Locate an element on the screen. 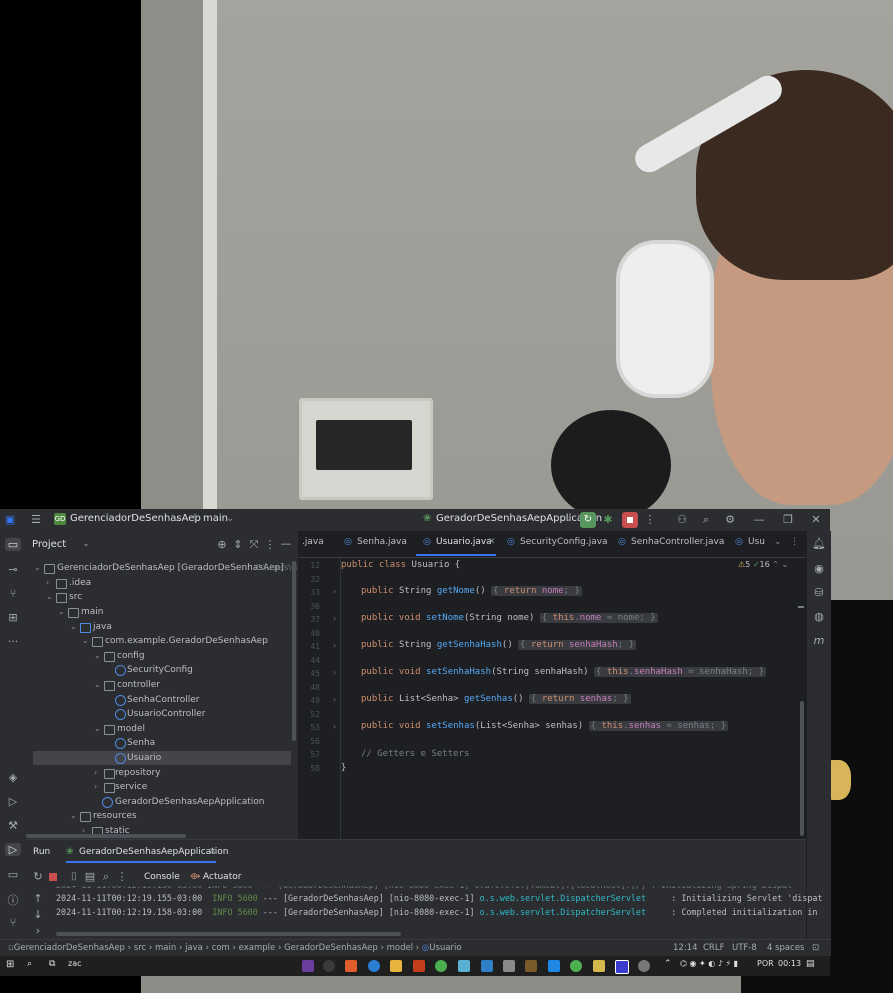 The width and height of the screenshot is (893, 993). copilot-icon: ◍ is located at coordinates (819, 616).